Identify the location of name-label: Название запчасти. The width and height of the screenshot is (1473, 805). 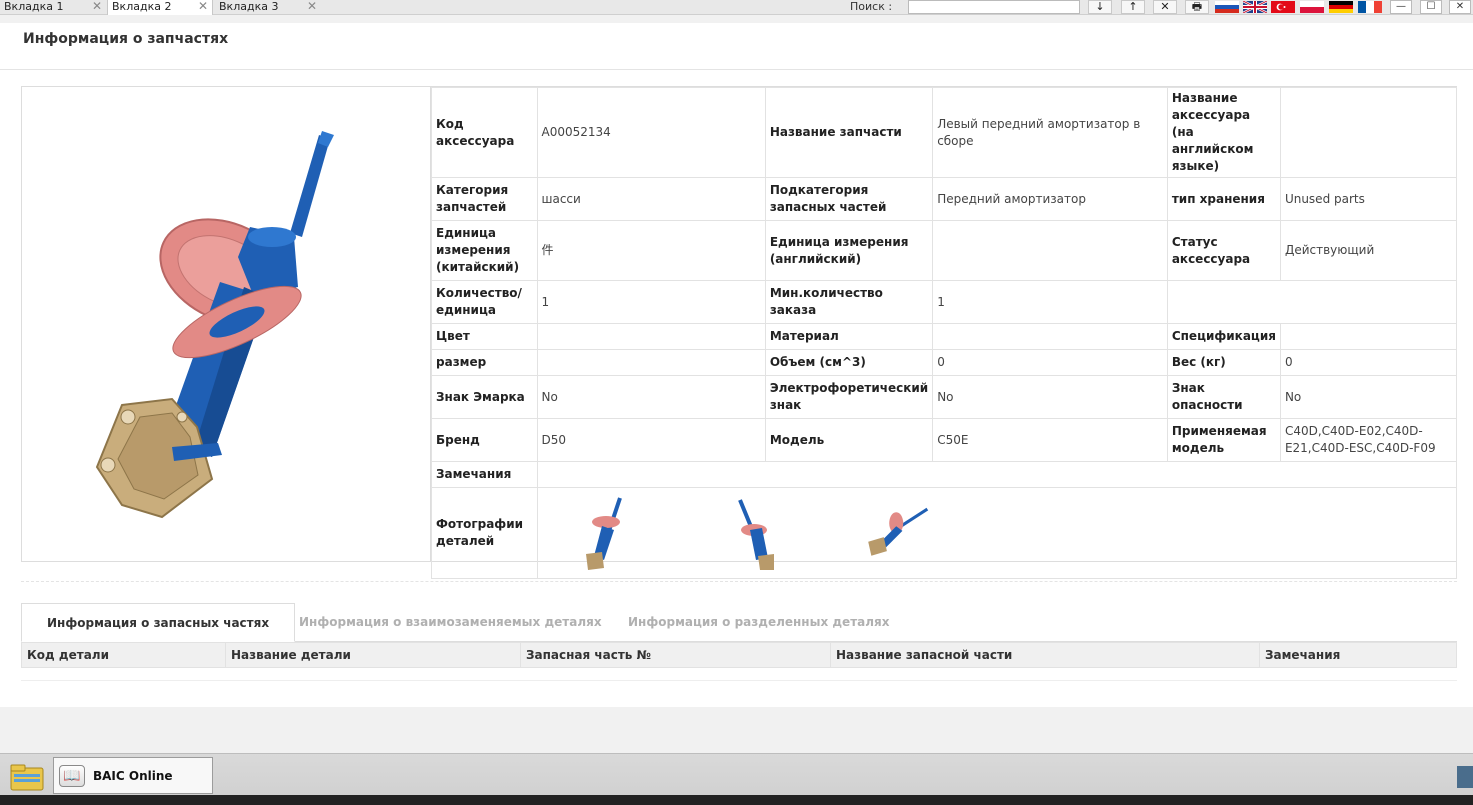
(849, 132).